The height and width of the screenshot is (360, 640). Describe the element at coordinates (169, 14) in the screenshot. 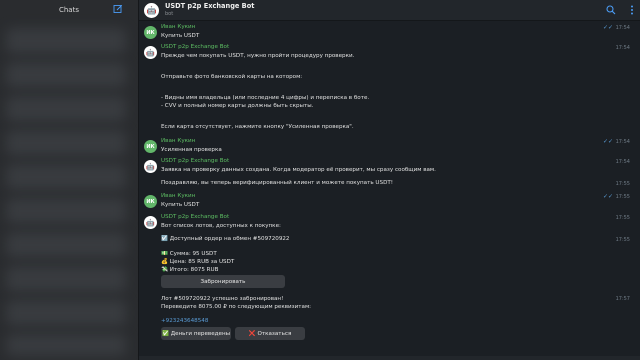

I see `chat-subtitle: bot` at that location.